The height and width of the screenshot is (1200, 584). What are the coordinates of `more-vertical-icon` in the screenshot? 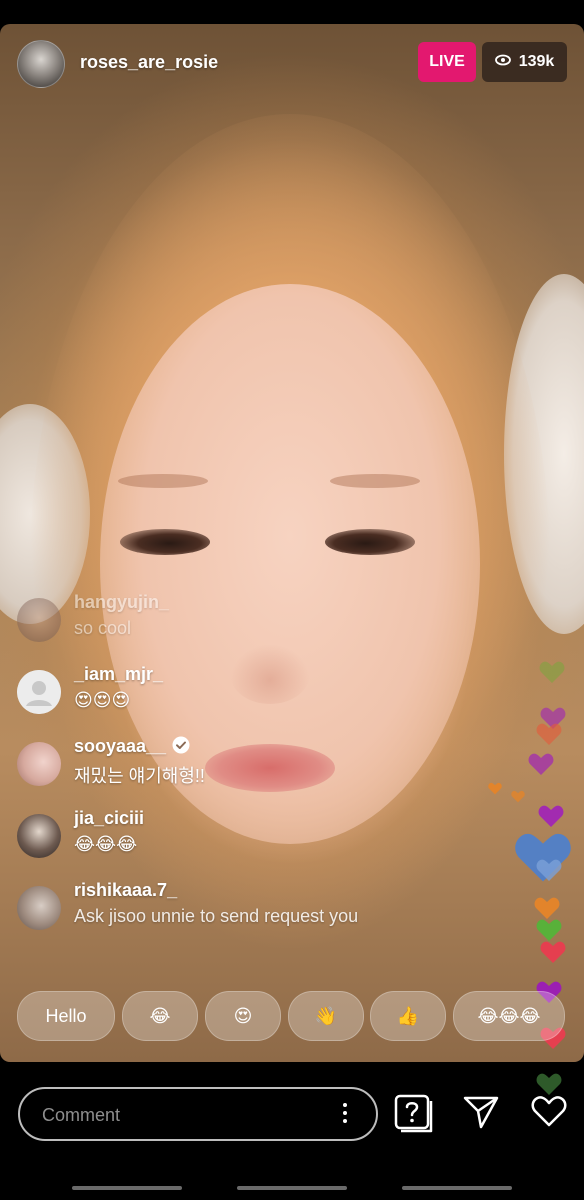 It's located at (345, 1115).